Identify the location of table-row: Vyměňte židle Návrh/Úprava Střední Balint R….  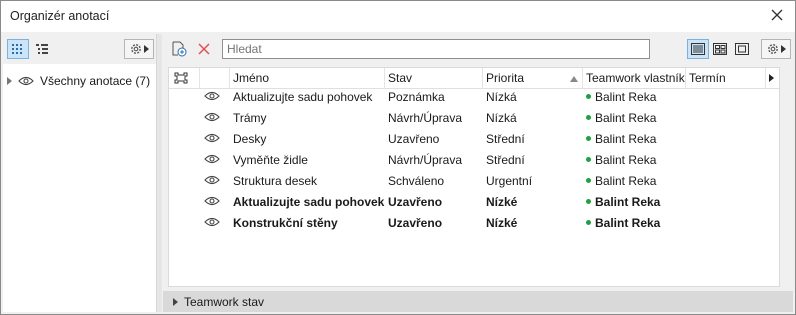
(474, 160).